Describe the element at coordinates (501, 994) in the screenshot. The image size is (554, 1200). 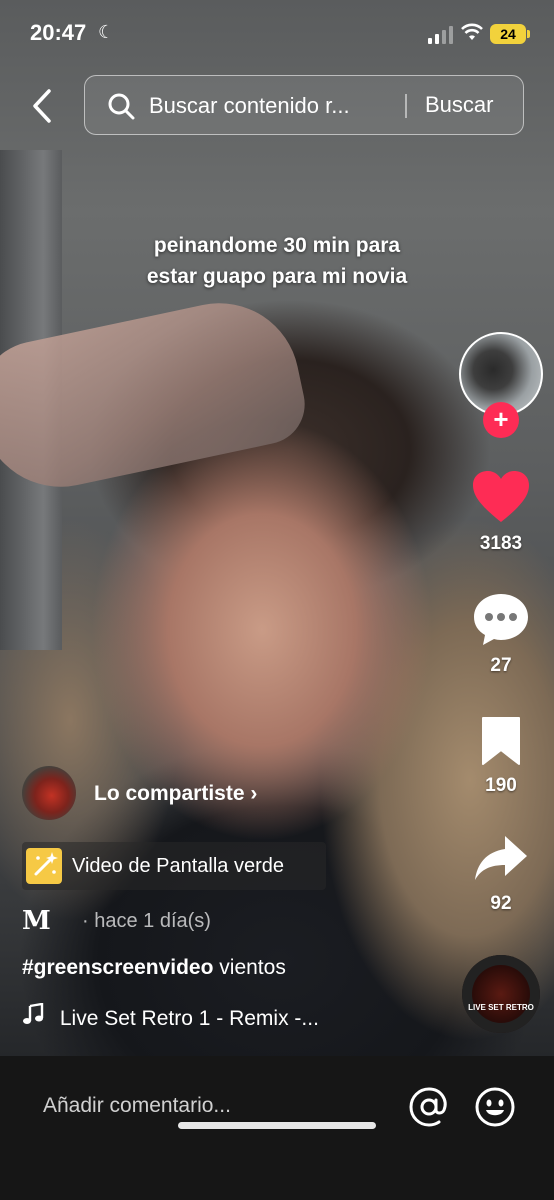
I see `music-disc: LIVE SET RETRO` at that location.